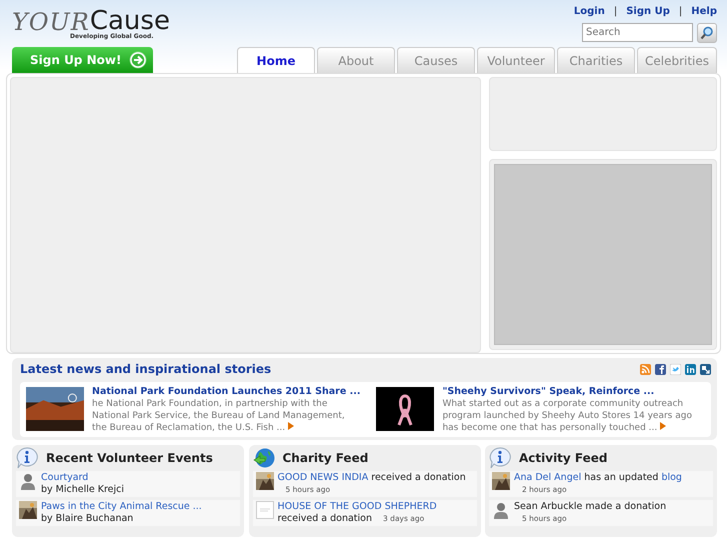 The image size is (727, 545). What do you see at coordinates (138, 60) in the screenshot?
I see `arrow-icon` at bounding box center [138, 60].